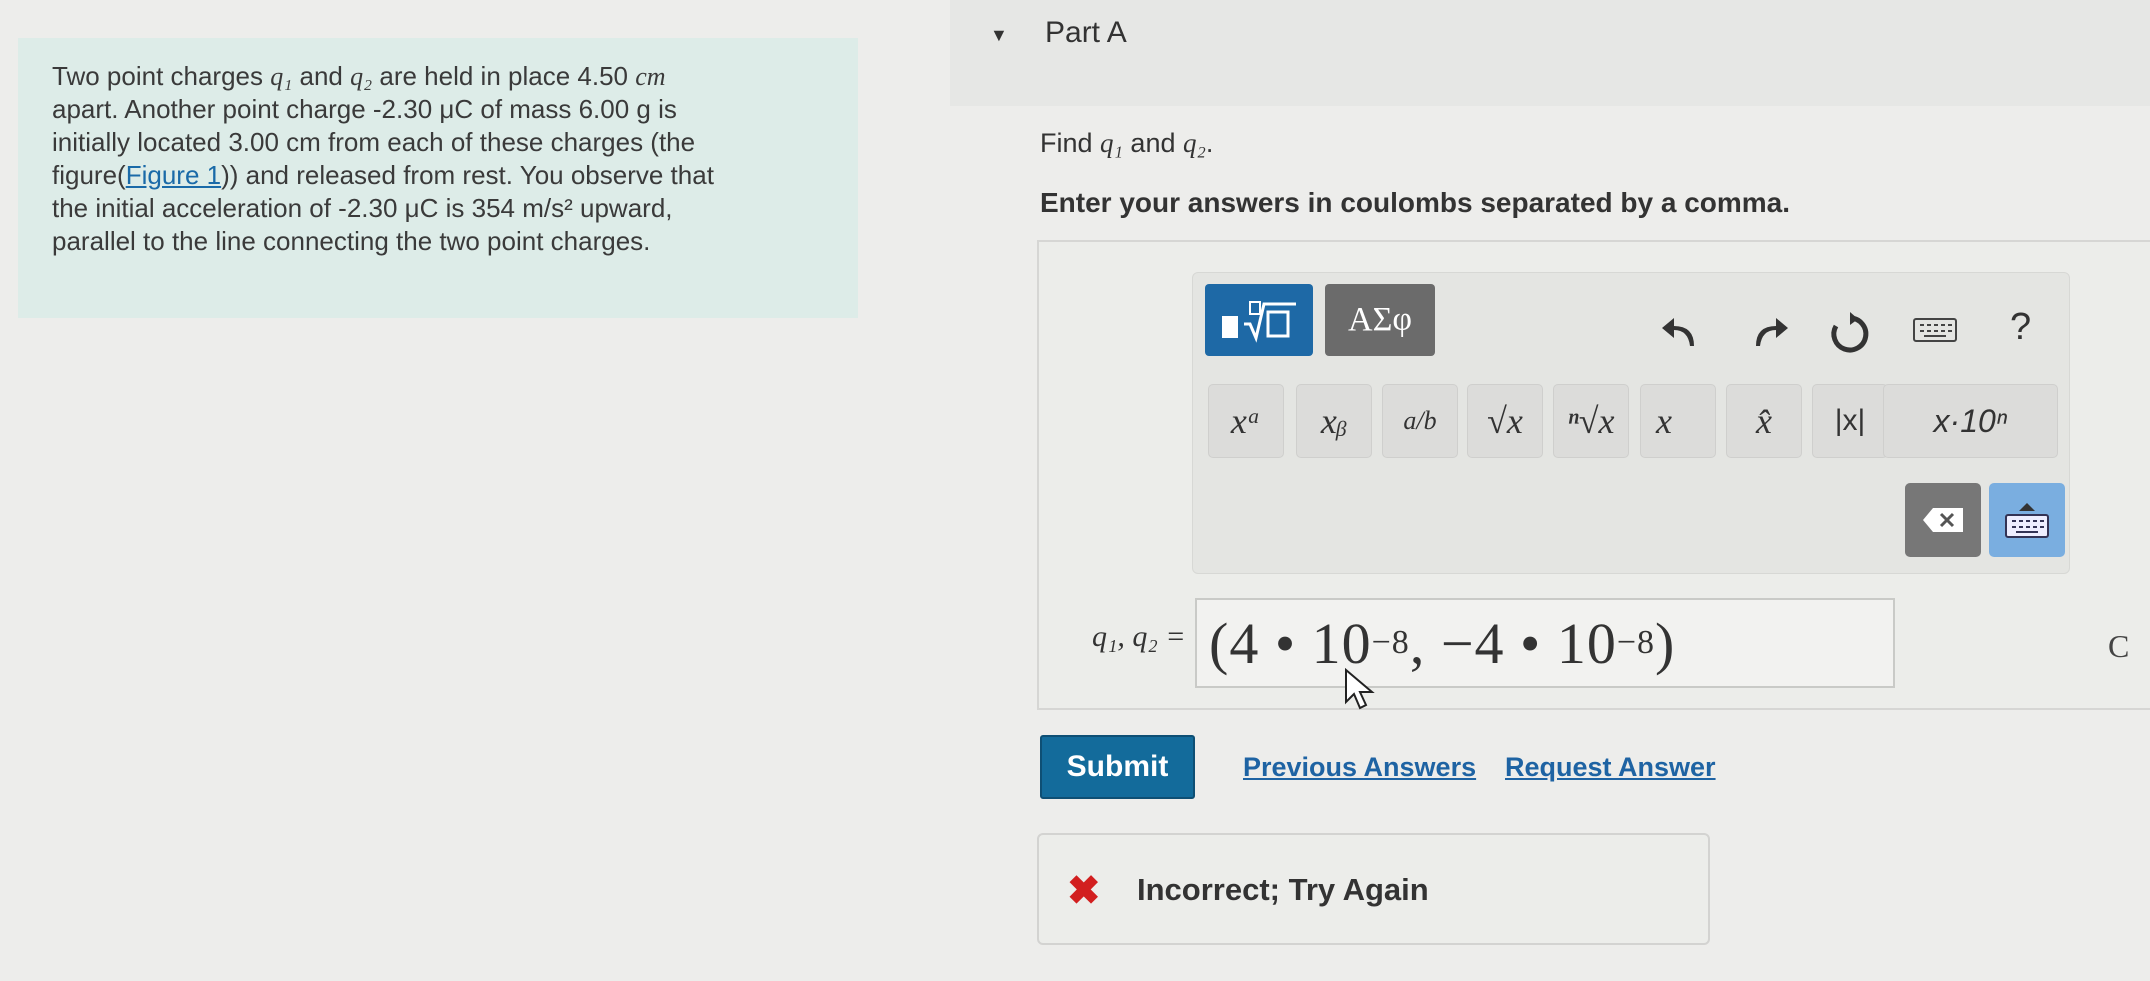 The image size is (2150, 981). What do you see at coordinates (504, 76) in the screenshot?
I see `problem-text: are held in place 4.50` at bounding box center [504, 76].